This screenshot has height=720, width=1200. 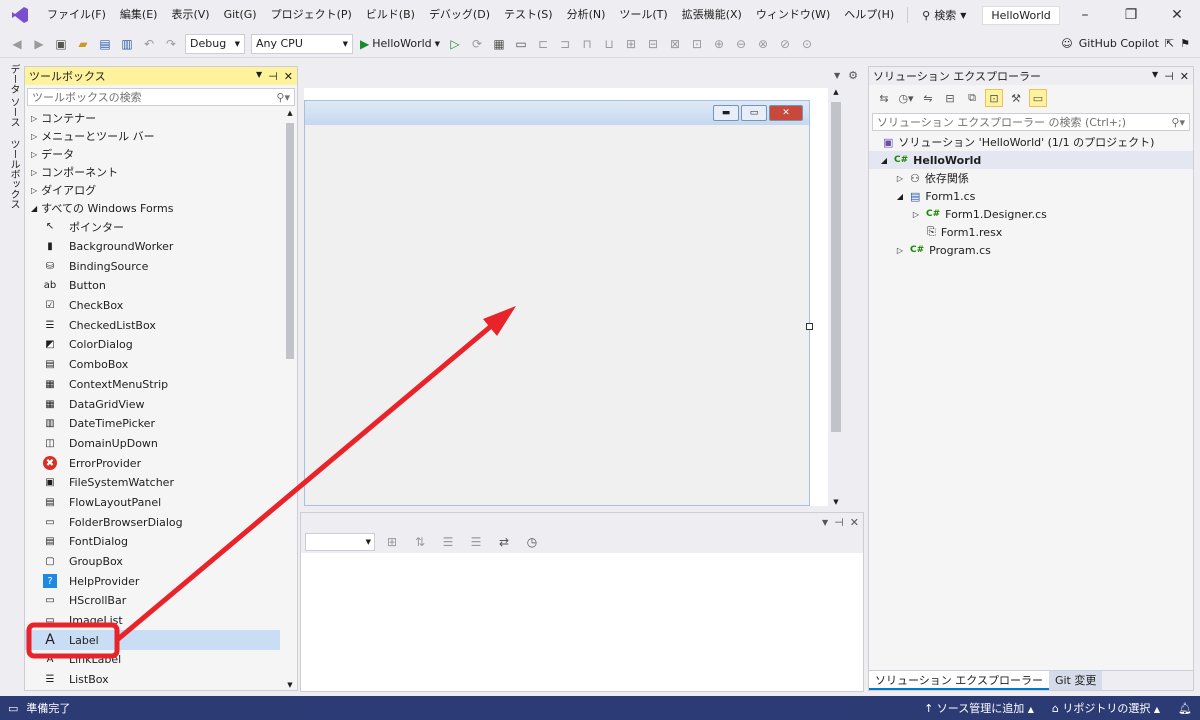 What do you see at coordinates (152, 503) in the screenshot?
I see `toolbox-item: ▤ FlowLayoutPanel` at bounding box center [152, 503].